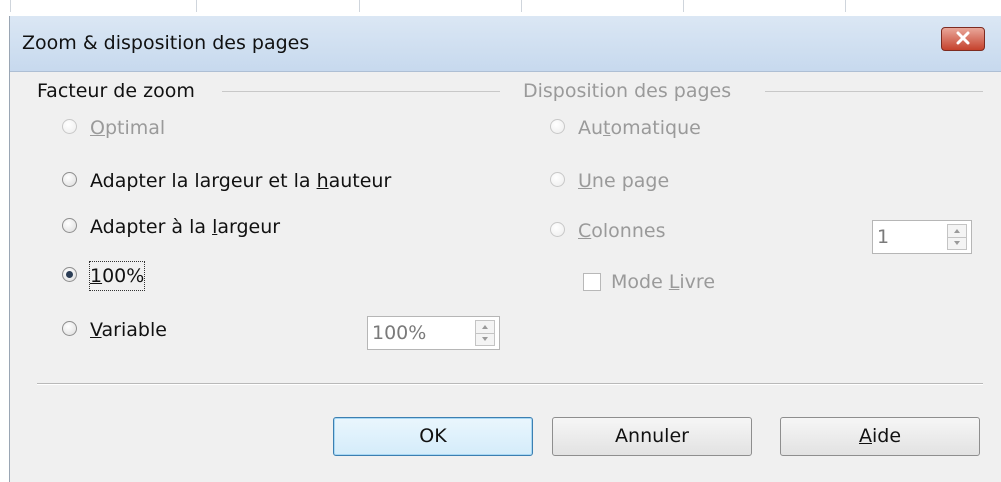 Image resolution: width=1001 pixels, height=482 pixels. I want to click on zoom-factor-heading: Facteur de zoom, so click(116, 91).